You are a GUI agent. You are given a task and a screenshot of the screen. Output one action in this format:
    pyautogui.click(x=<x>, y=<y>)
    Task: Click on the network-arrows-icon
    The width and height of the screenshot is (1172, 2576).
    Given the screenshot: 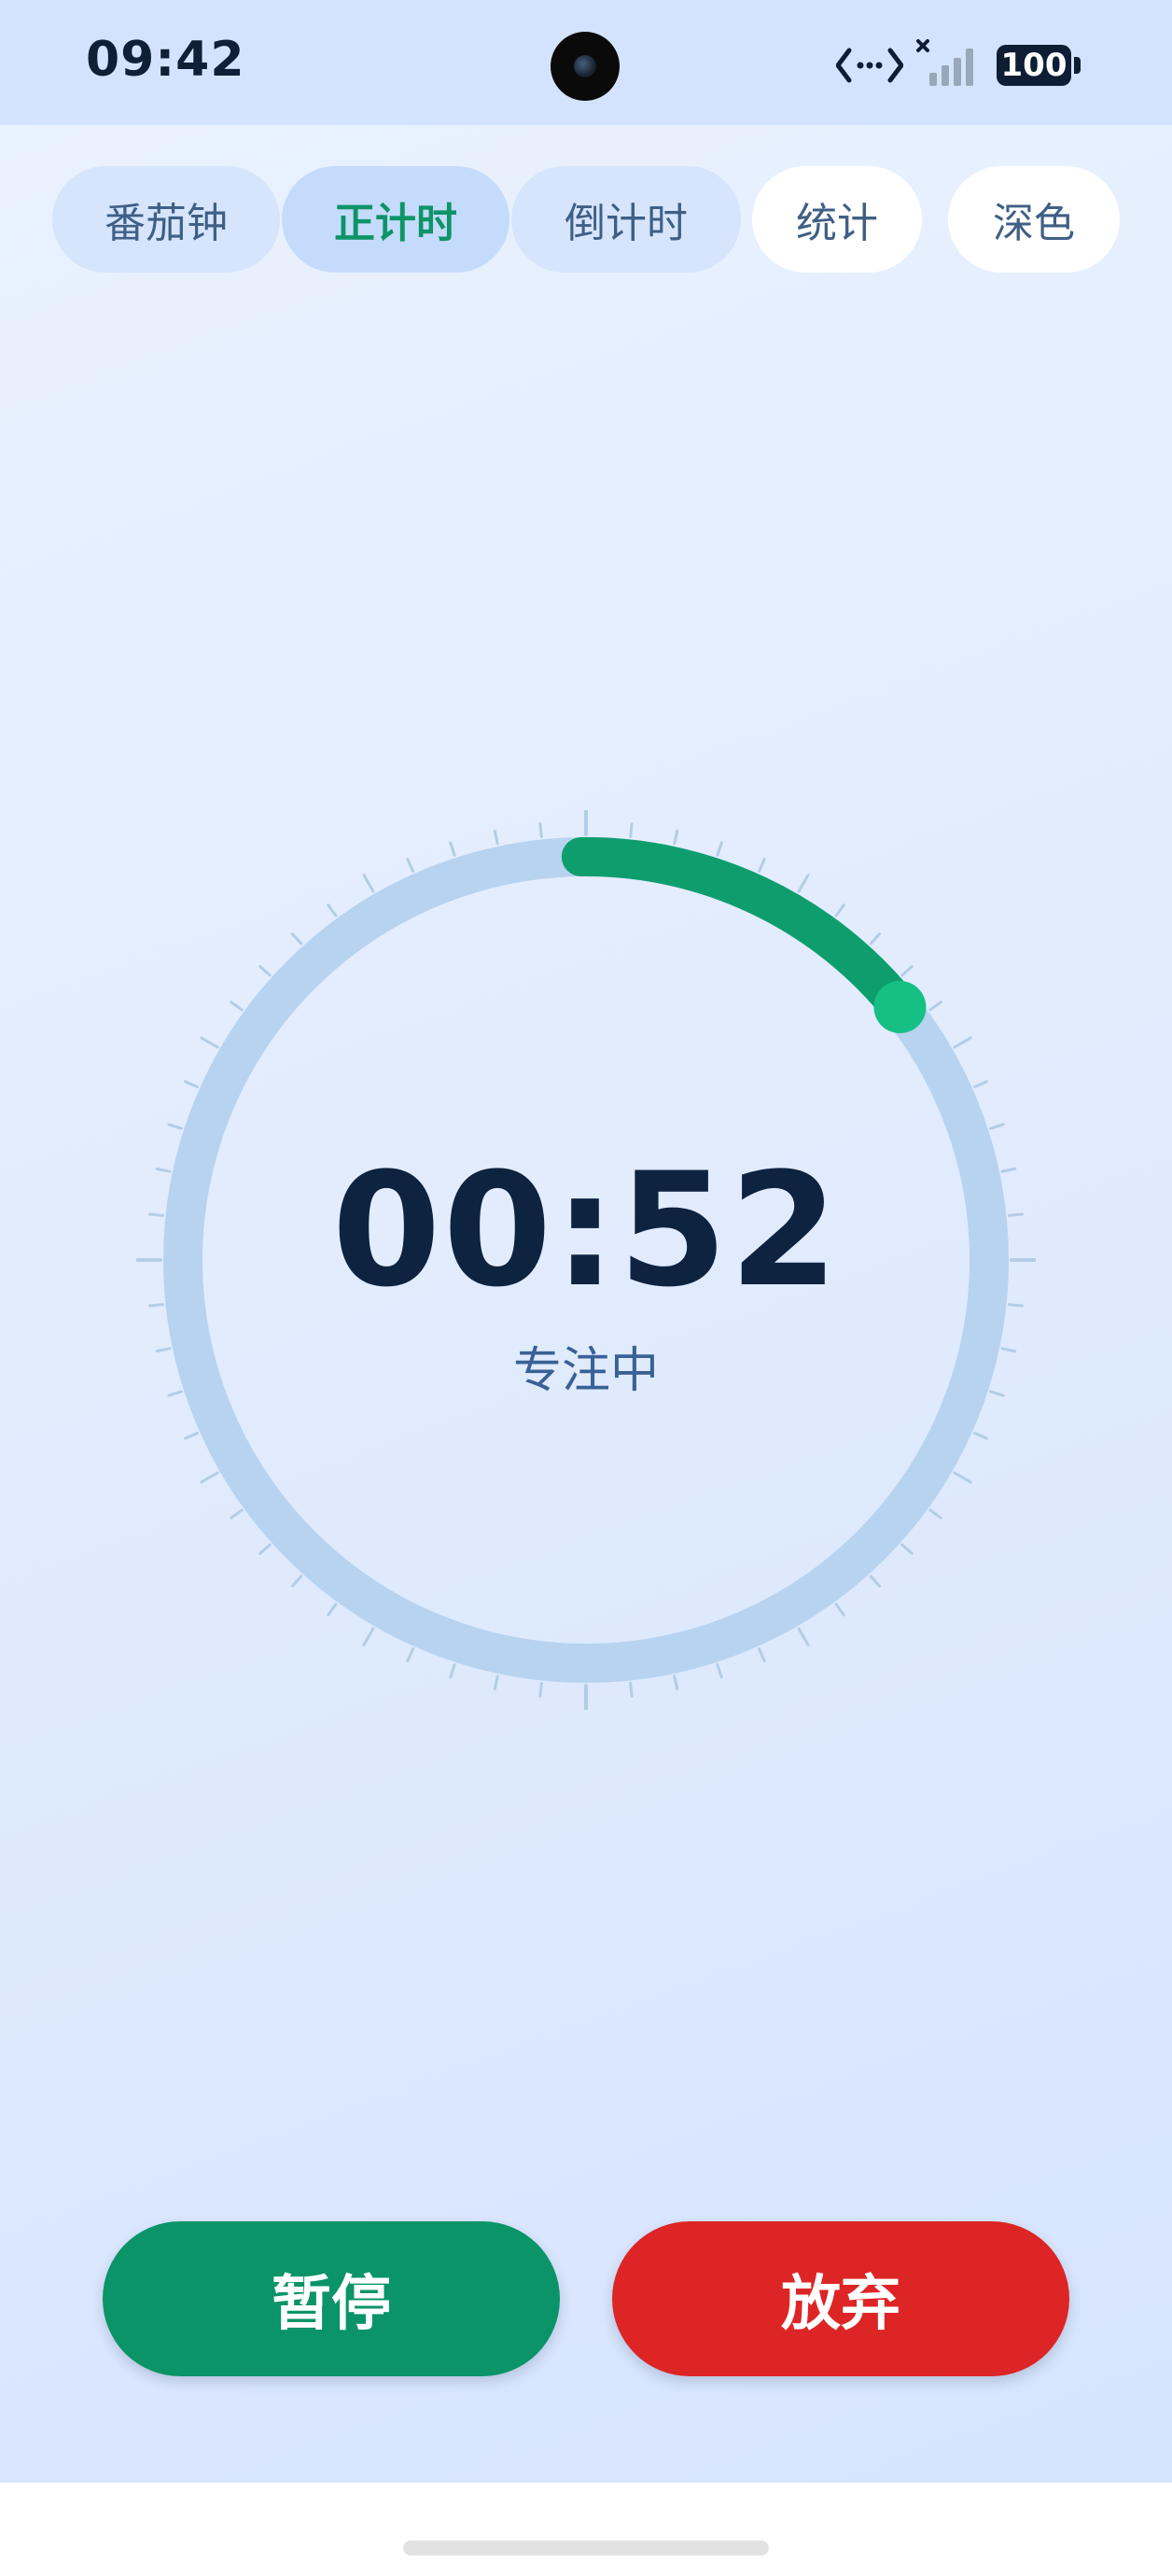 What is the action you would take?
    pyautogui.click(x=869, y=65)
    